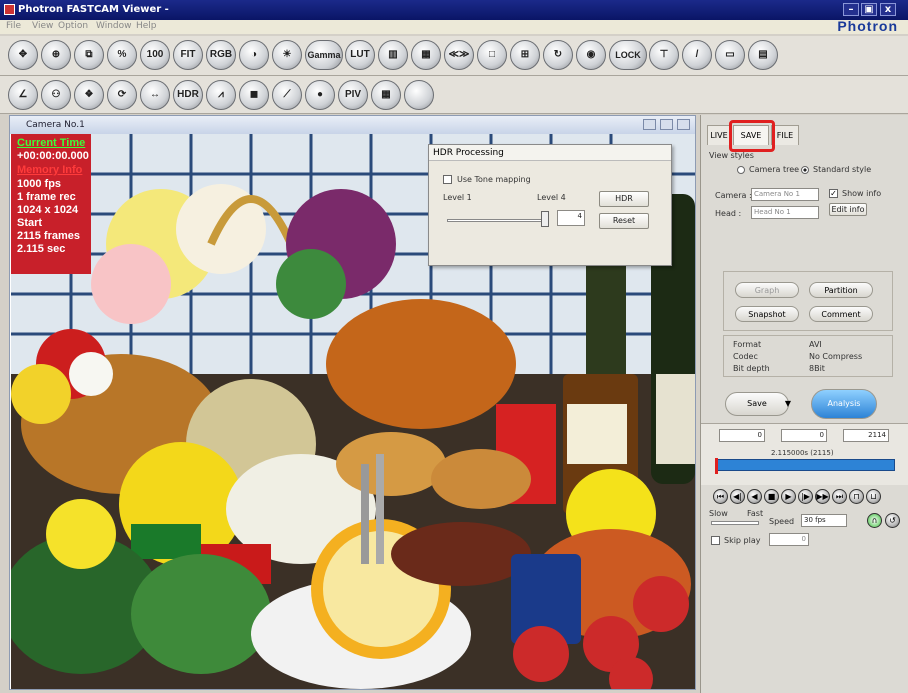 The width and height of the screenshot is (908, 693). What do you see at coordinates (454, 10) in the screenshot?
I see `title-bar: Photron FASTCAM Viewer - – ▣ x` at bounding box center [454, 10].